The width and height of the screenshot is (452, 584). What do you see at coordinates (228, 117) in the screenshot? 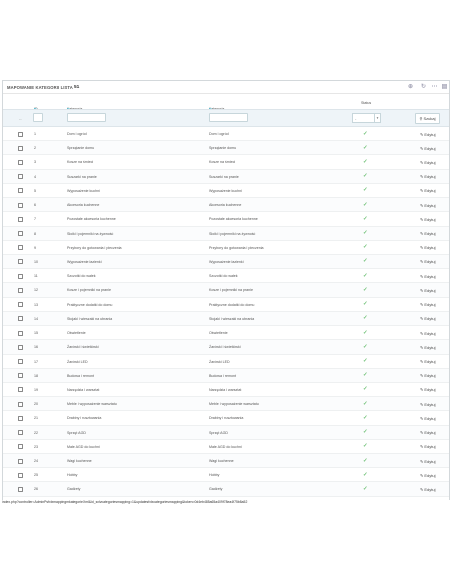
I see `shop-category-filter-input` at bounding box center [228, 117].